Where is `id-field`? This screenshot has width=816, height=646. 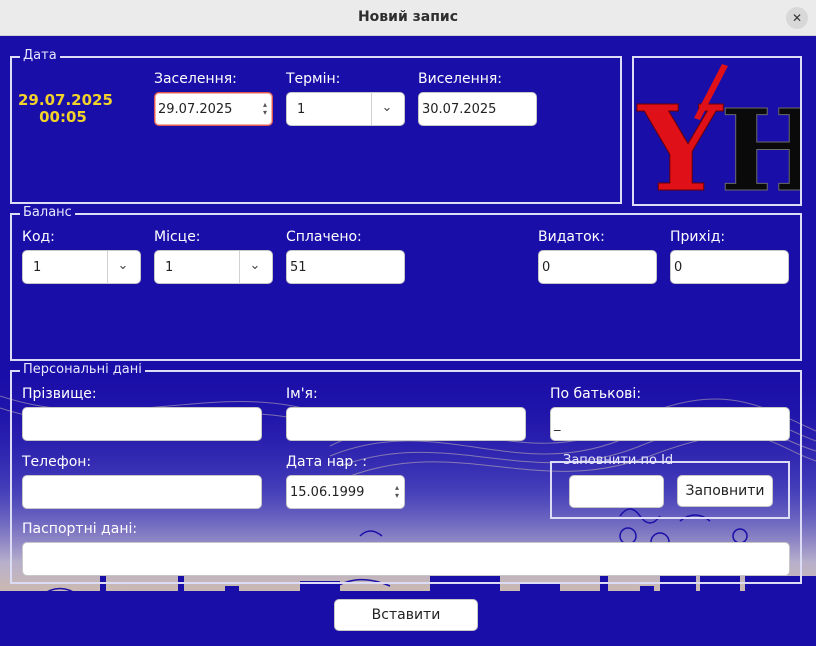
id-field is located at coordinates (616, 491).